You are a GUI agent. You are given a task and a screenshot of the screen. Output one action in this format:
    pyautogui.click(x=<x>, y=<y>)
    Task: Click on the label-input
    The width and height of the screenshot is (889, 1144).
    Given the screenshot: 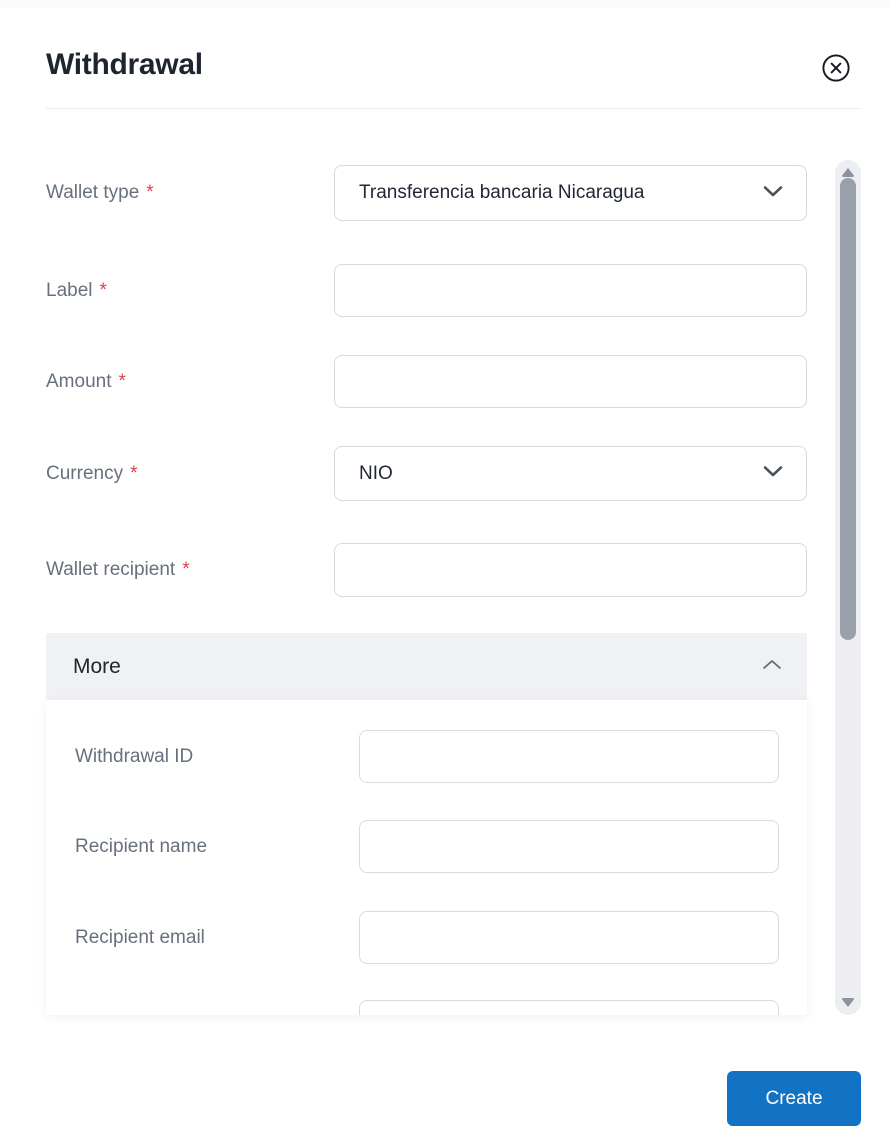 What is the action you would take?
    pyautogui.click(x=570, y=290)
    